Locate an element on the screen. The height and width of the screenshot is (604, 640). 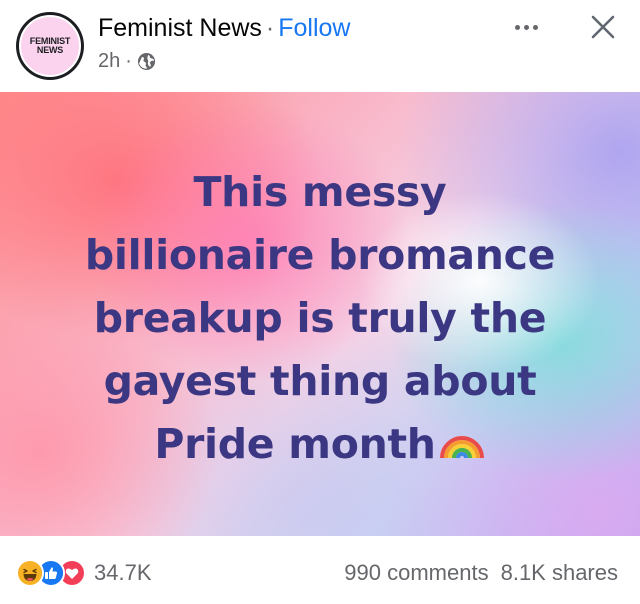
close-icon is located at coordinates (603, 27).